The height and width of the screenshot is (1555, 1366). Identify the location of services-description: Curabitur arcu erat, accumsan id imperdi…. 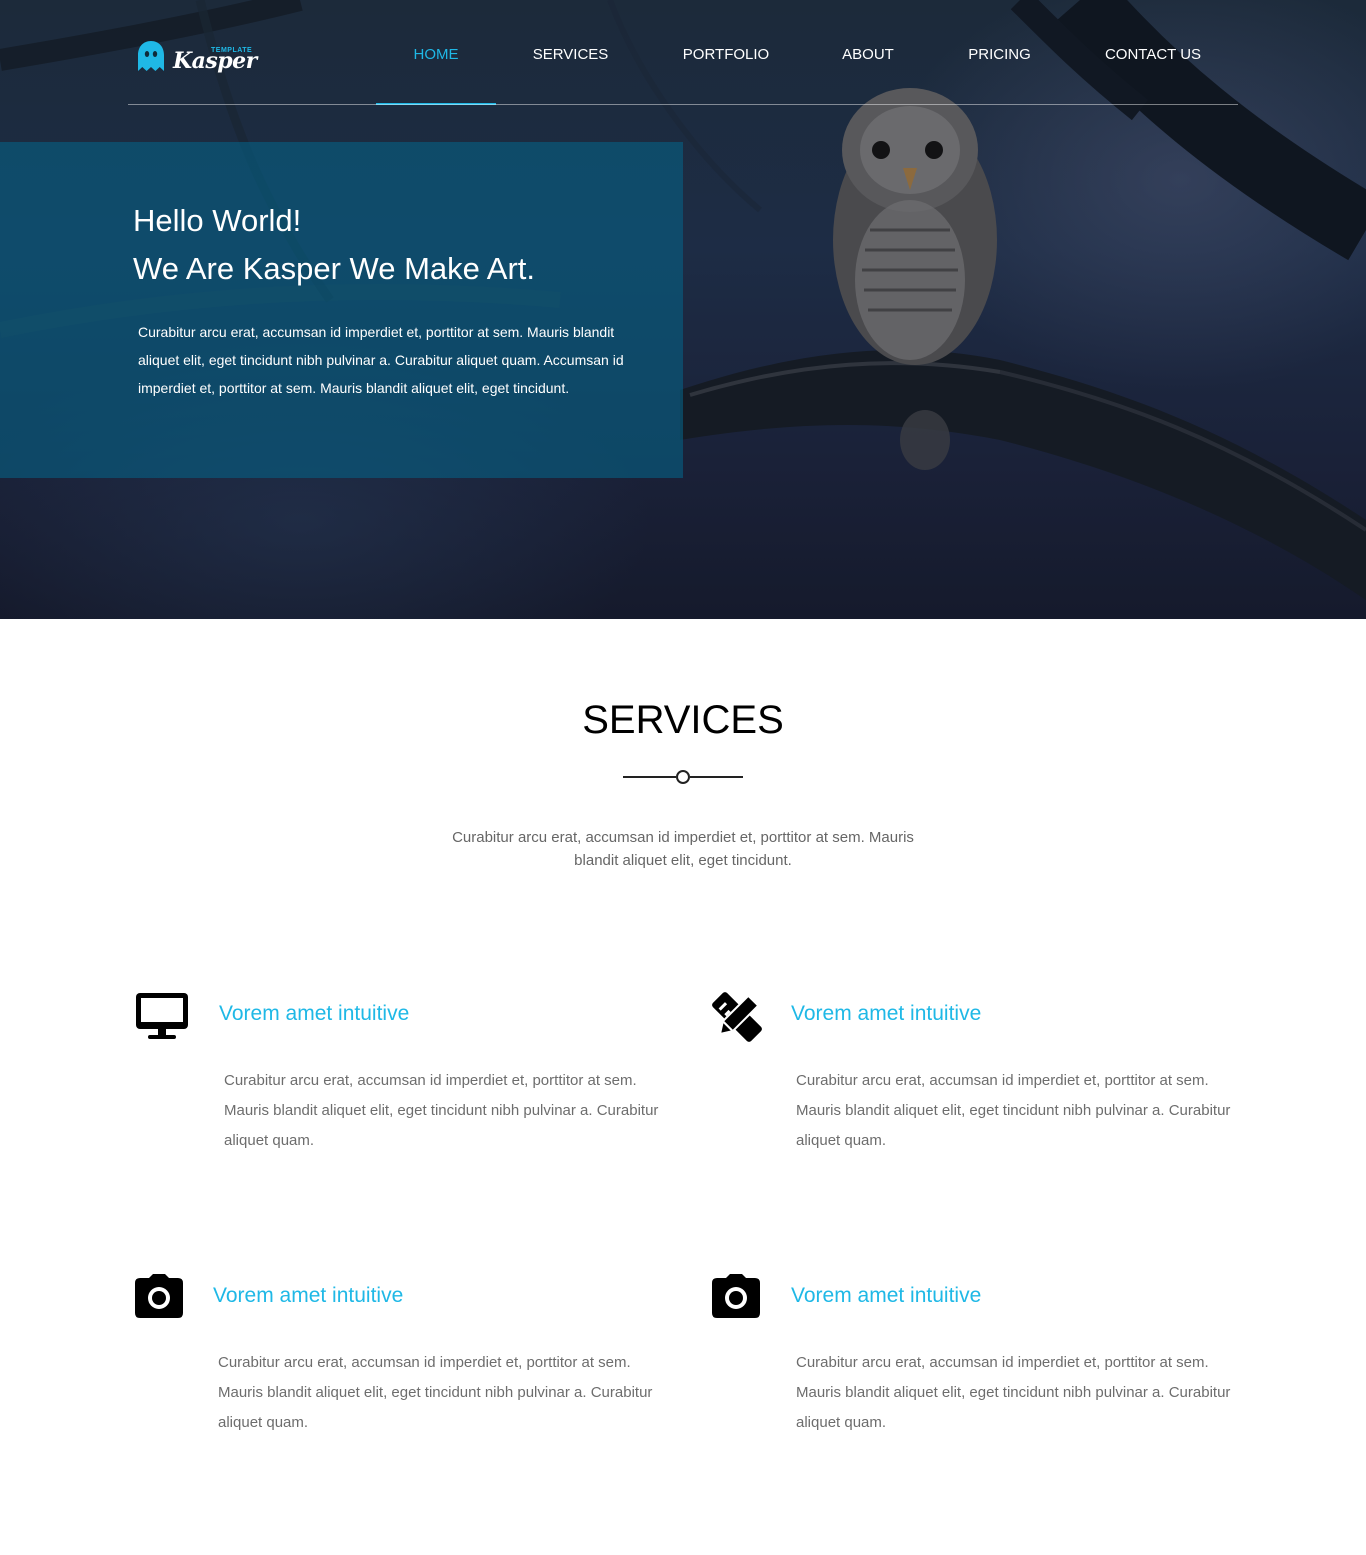
(683, 849).